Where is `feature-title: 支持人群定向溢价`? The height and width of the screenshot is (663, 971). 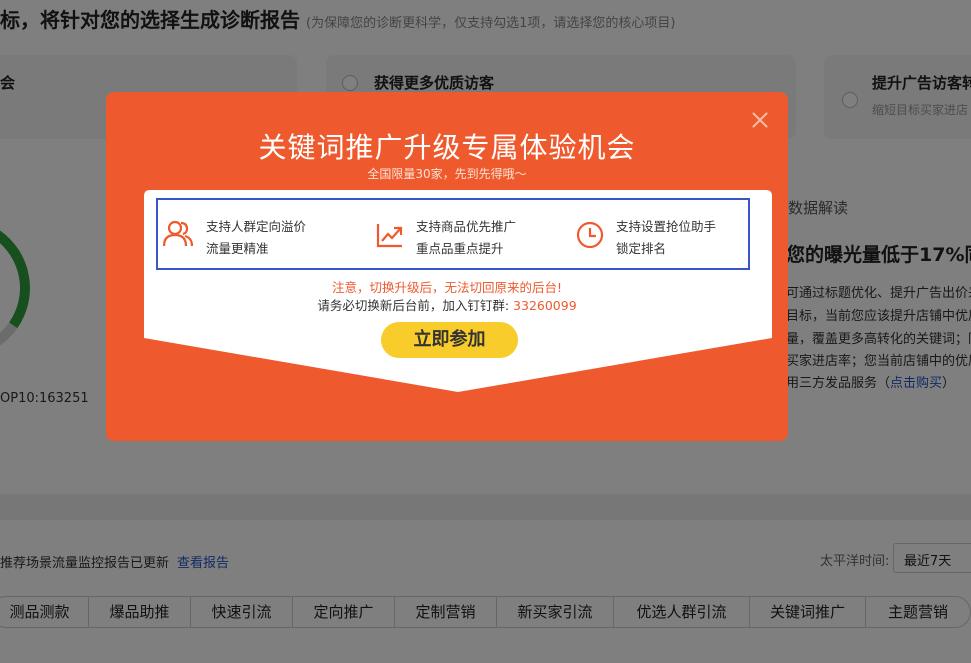
feature-title: 支持人群定向溢价 is located at coordinates (256, 226).